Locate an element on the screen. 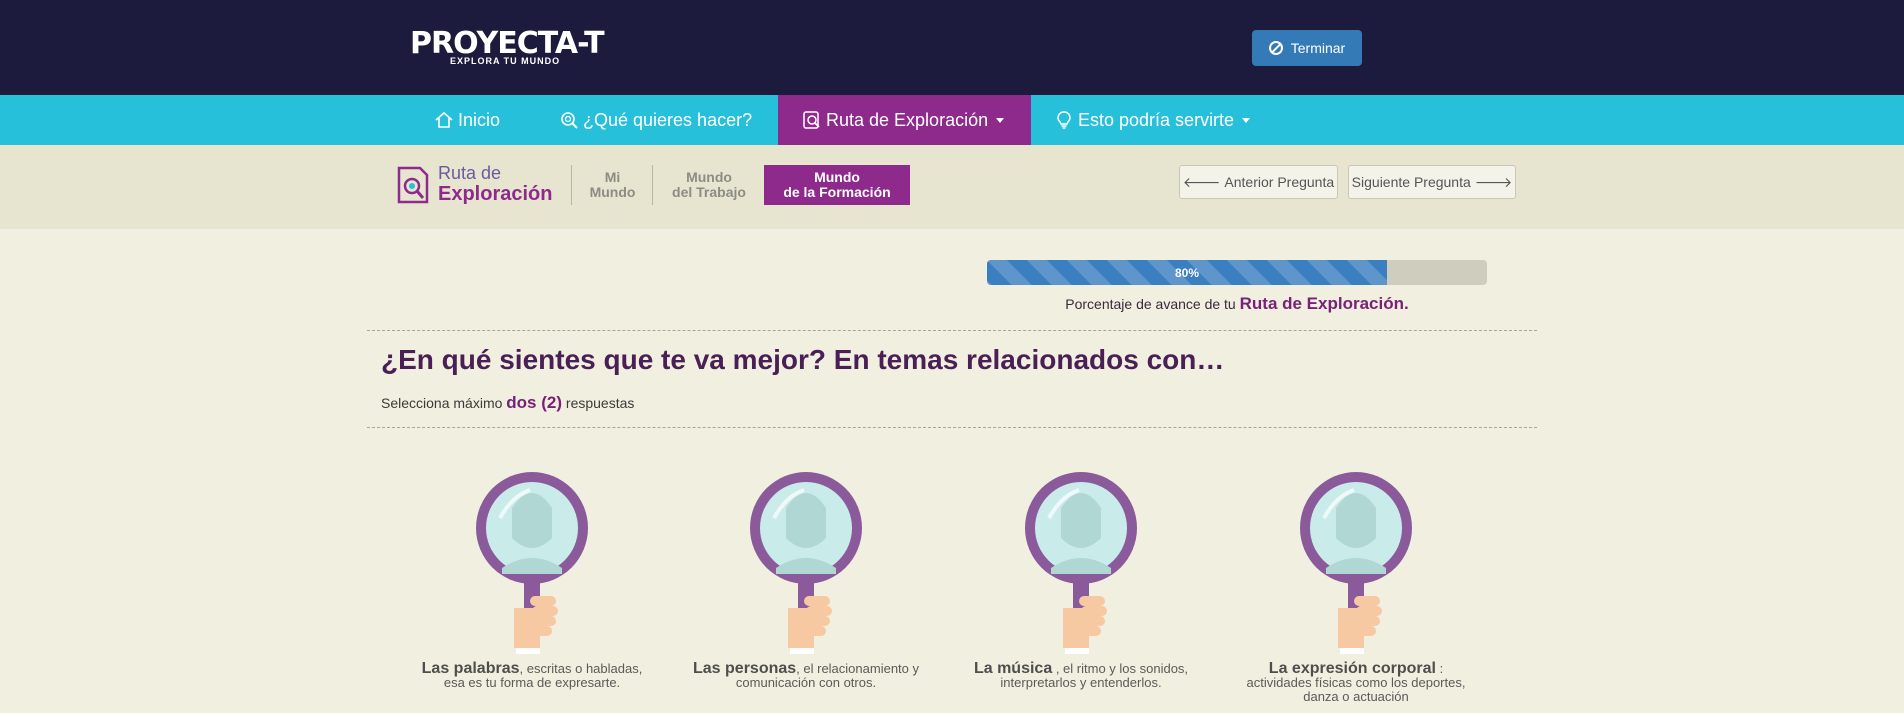 This screenshot has height=713, width=1904. previous-label: Anterior Pregunta is located at coordinates (1279, 182).